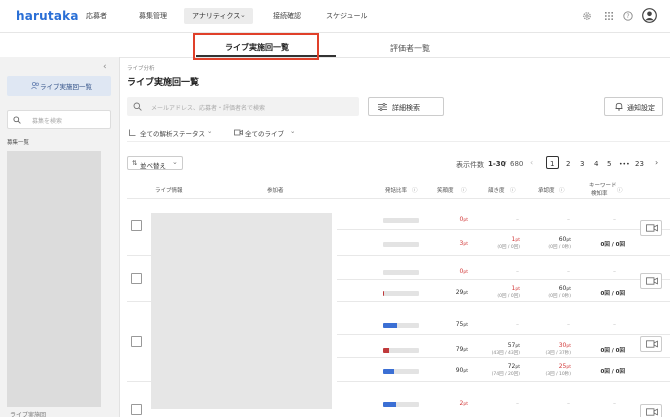 The width and height of the screenshot is (670, 417). I want to click on sort-dropdown: ⇅ 並べ替え ⌄, so click(155, 163).